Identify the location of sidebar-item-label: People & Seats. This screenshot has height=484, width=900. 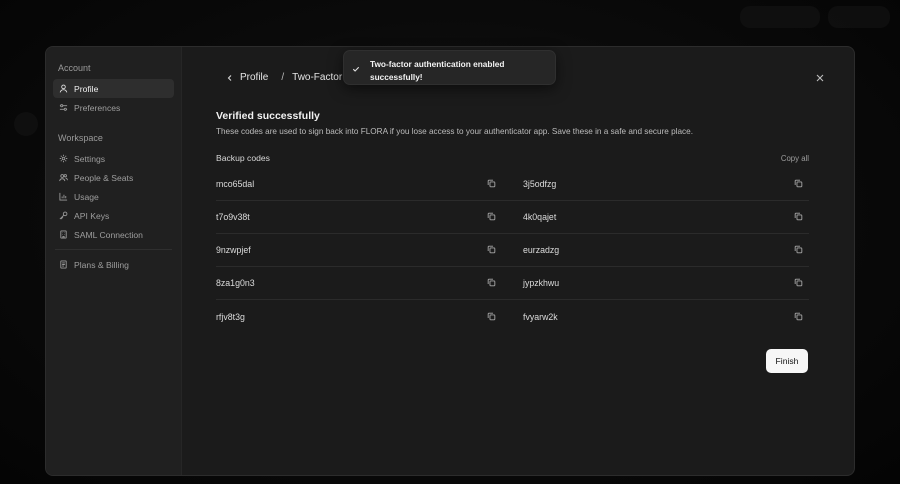
(104, 177).